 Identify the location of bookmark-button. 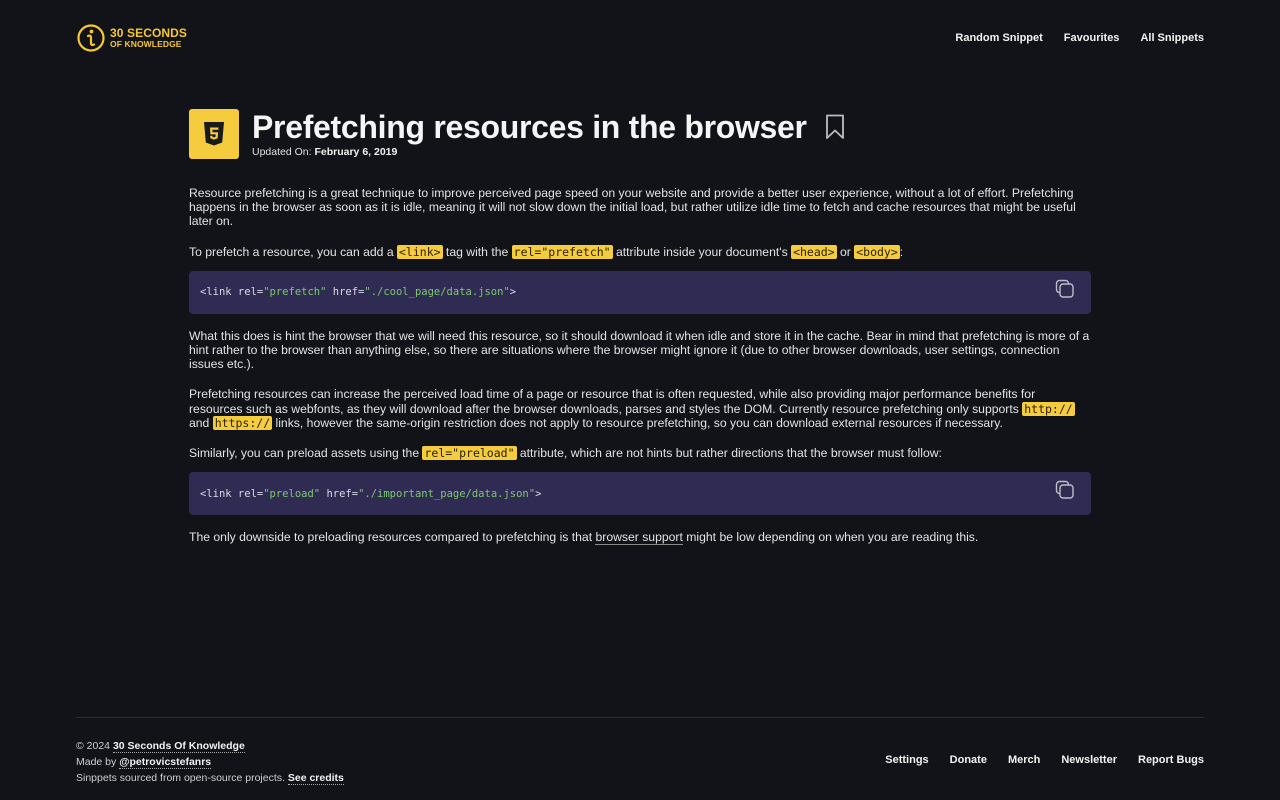
(835, 127).